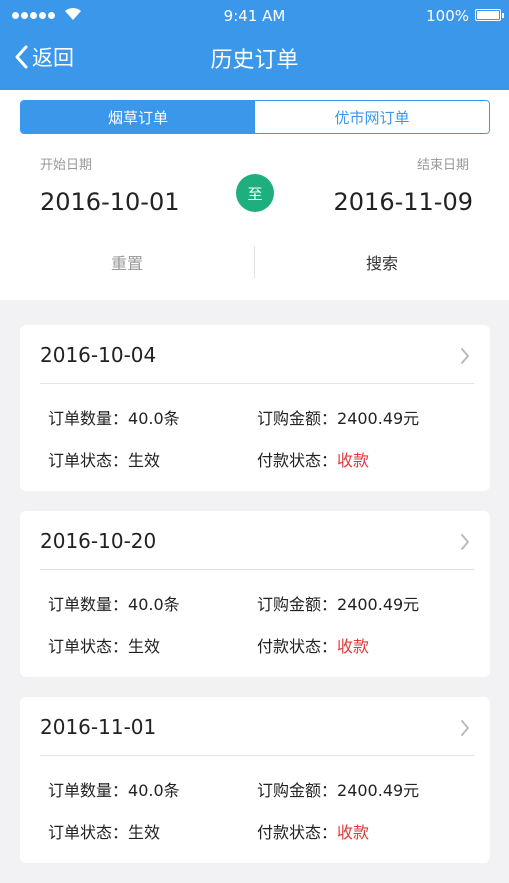 The width and height of the screenshot is (509, 883). I want to click on end-date-picker: 2016-11-09, so click(403, 202).